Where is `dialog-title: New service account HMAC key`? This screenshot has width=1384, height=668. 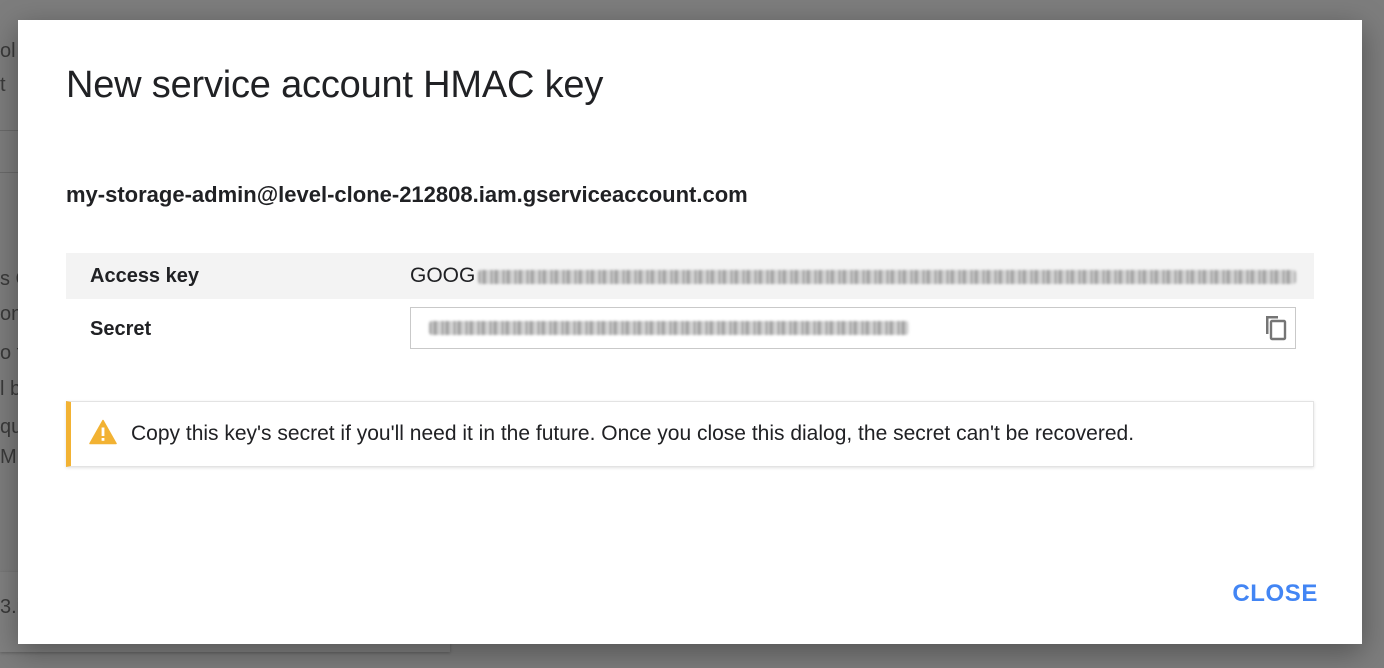
dialog-title: New service account HMAC key is located at coordinates (335, 85).